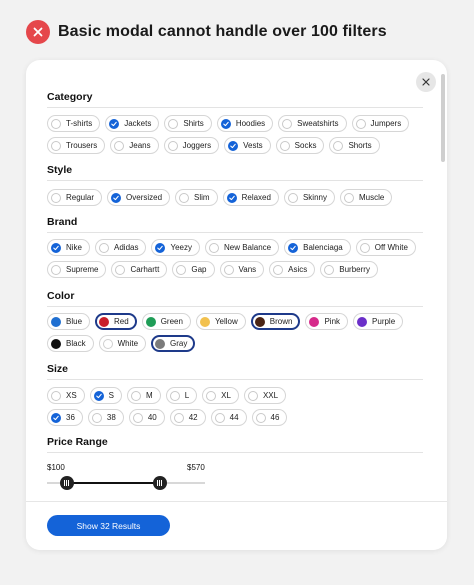  I want to click on brand-chip-yeezy: Yeezy, so click(175, 247).